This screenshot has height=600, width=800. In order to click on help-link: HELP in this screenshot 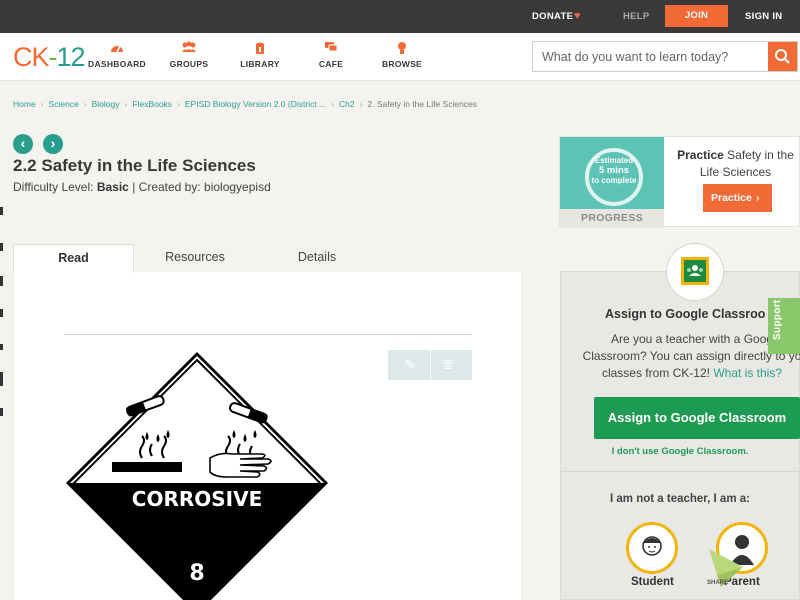, I will do `click(636, 16)`.